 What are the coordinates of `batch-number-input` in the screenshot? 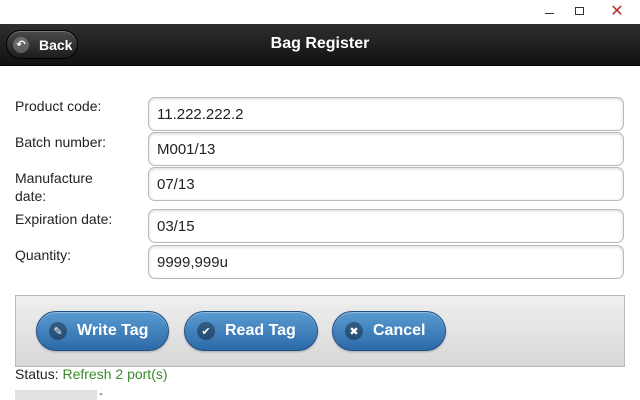 It's located at (386, 149).